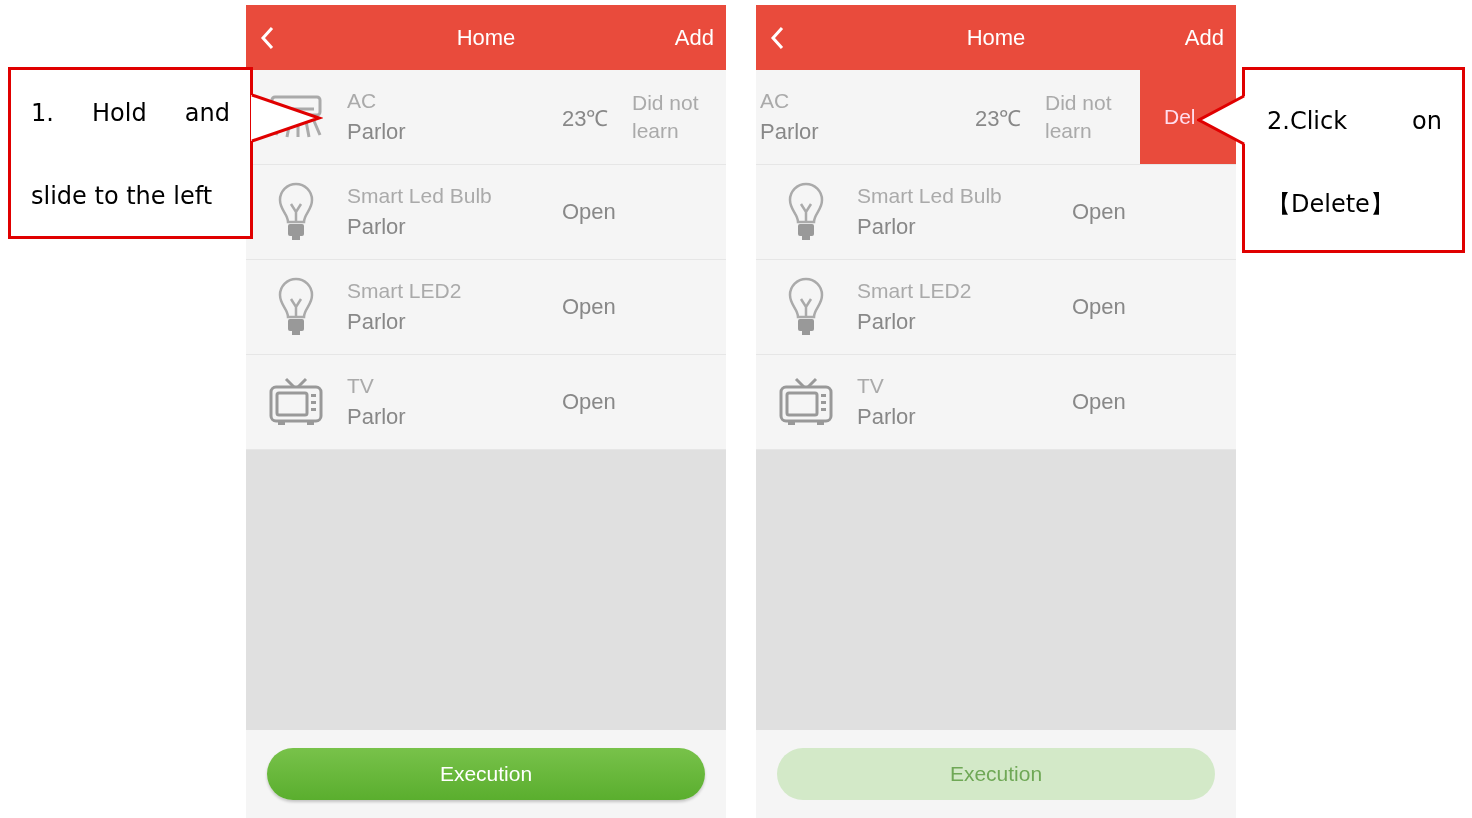  Describe the element at coordinates (1188, 117) in the screenshot. I see `delete-button: Del` at that location.